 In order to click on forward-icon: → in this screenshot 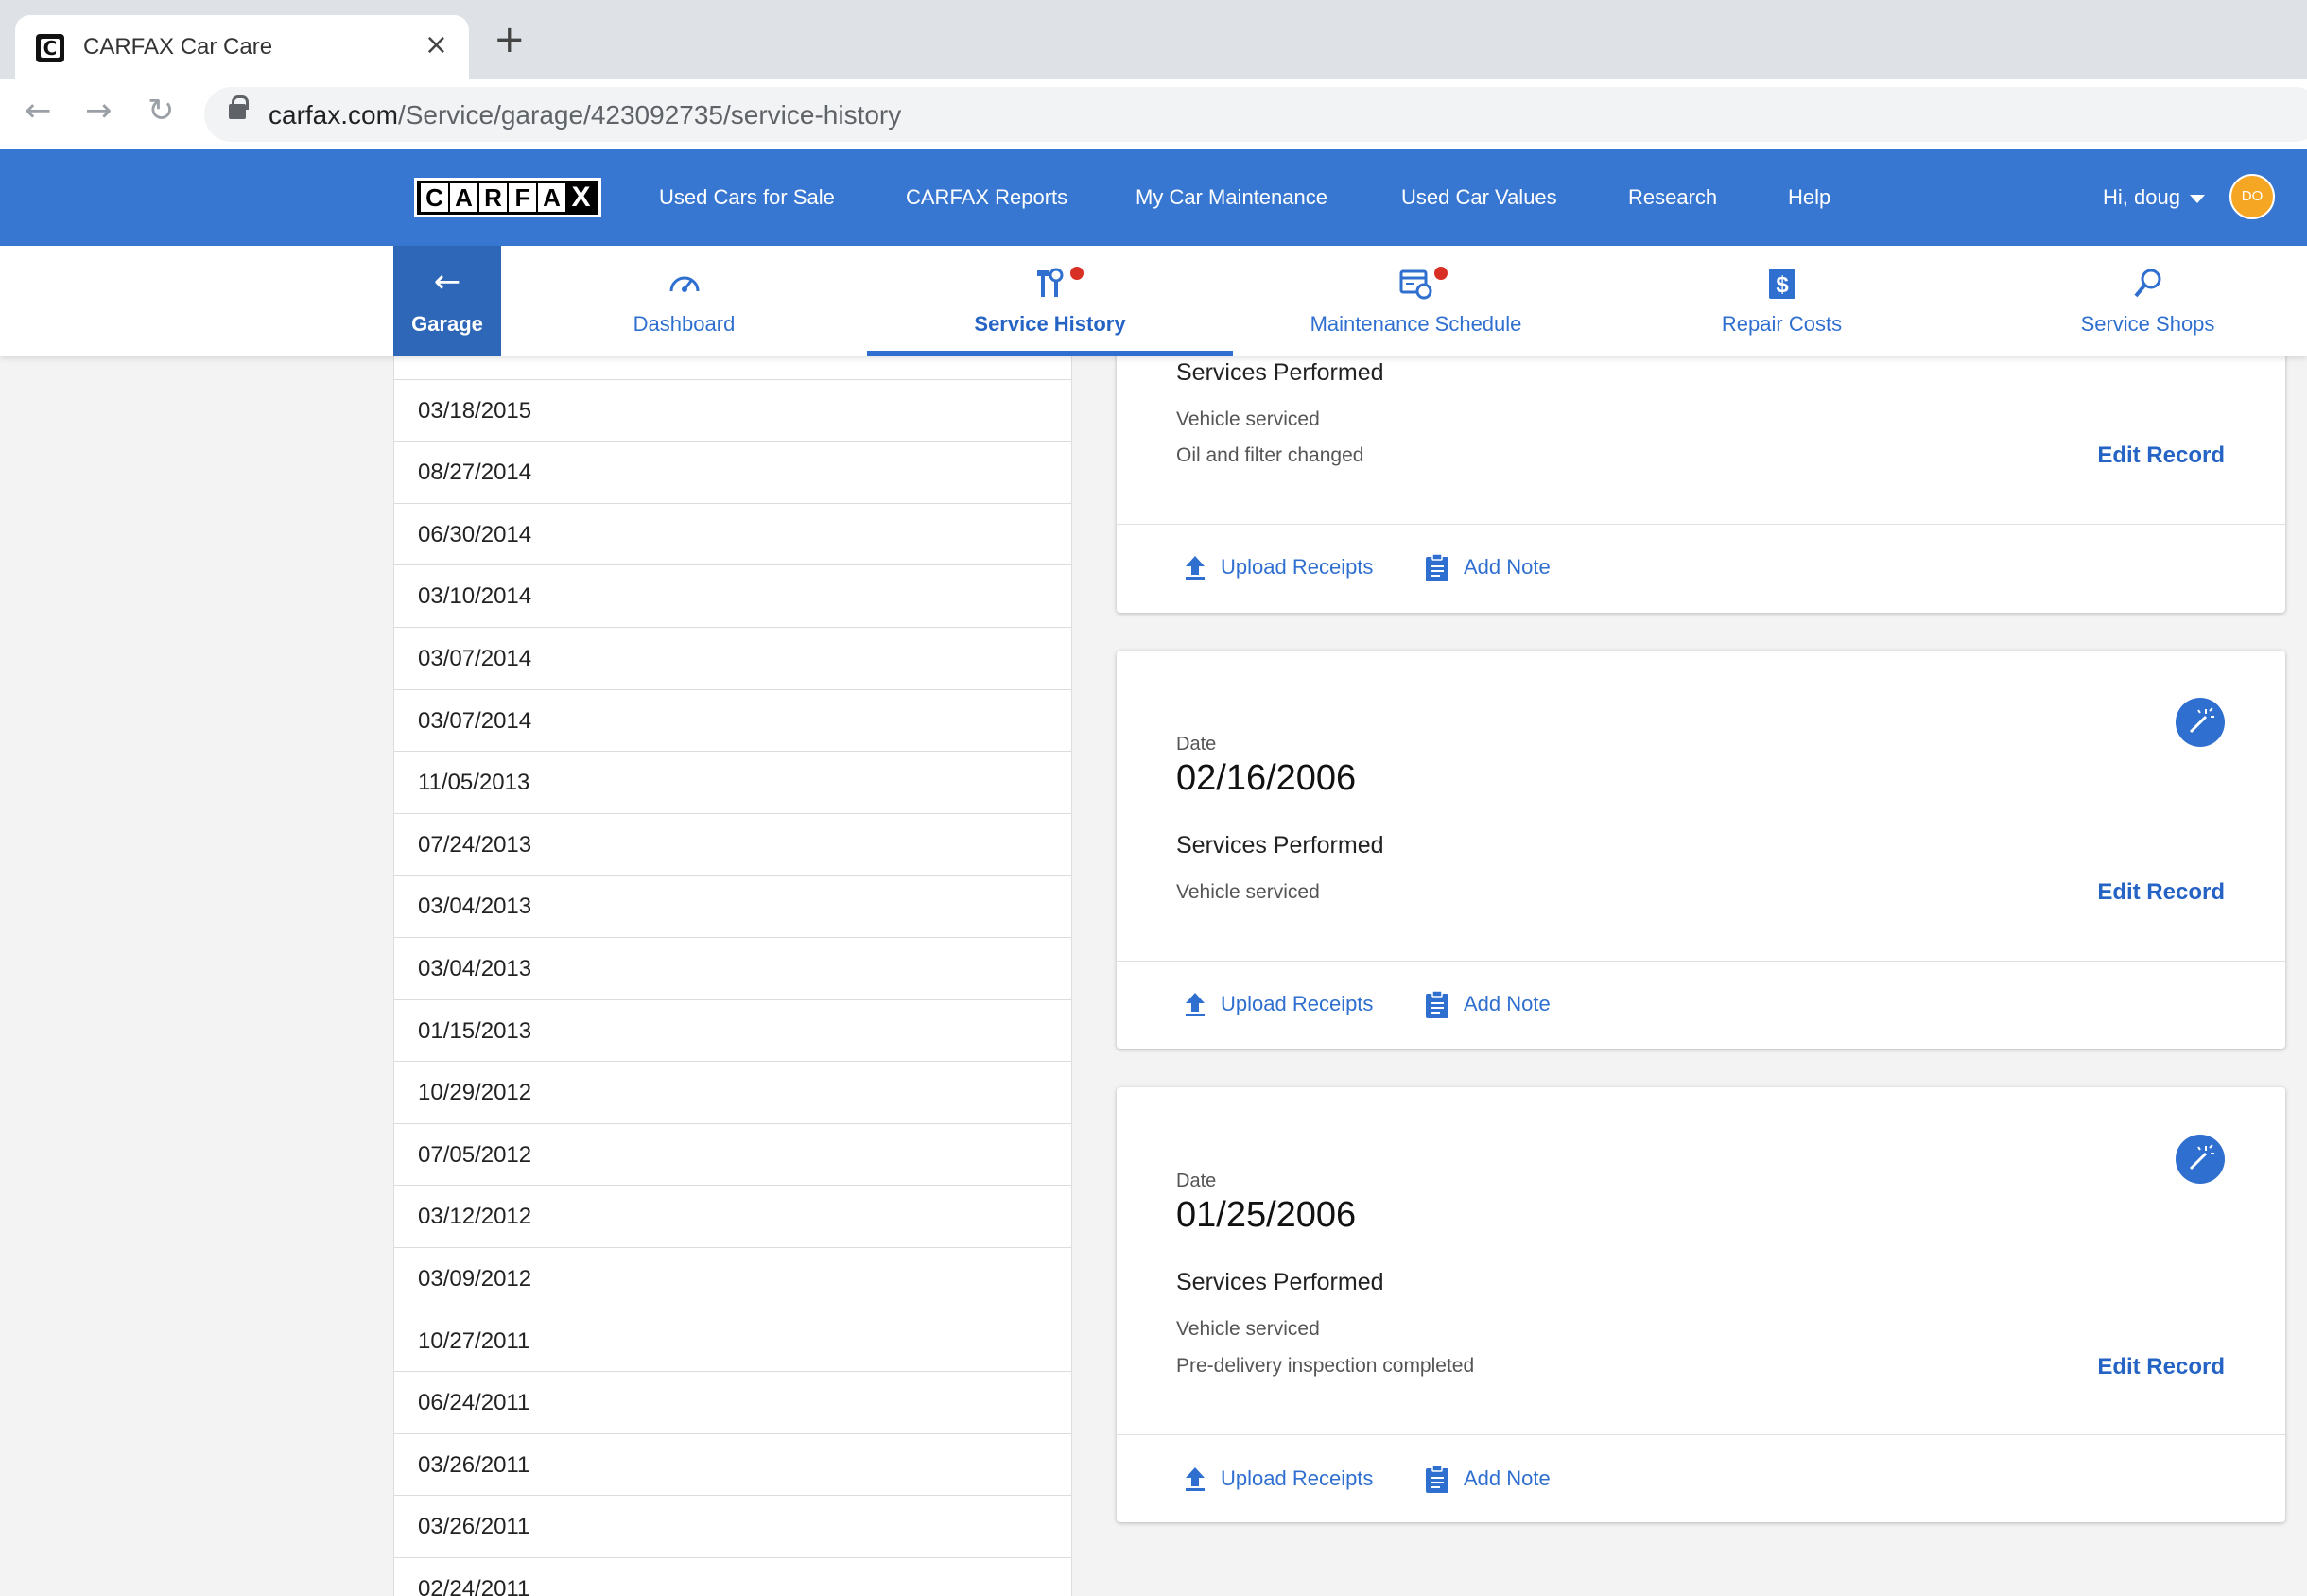, I will do `click(99, 111)`.